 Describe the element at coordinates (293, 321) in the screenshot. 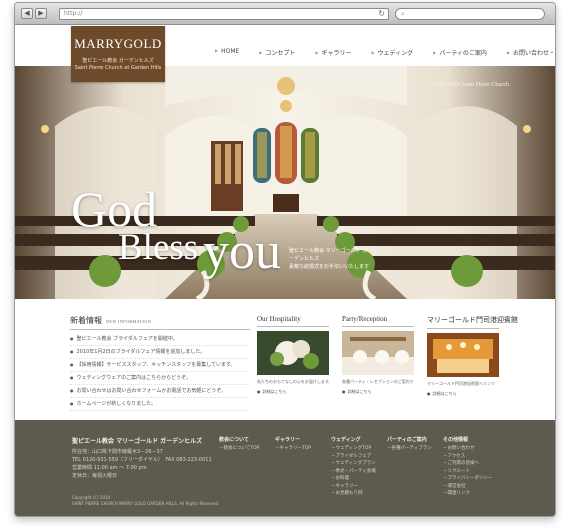

I see `card-title: Our Hospitality` at that location.